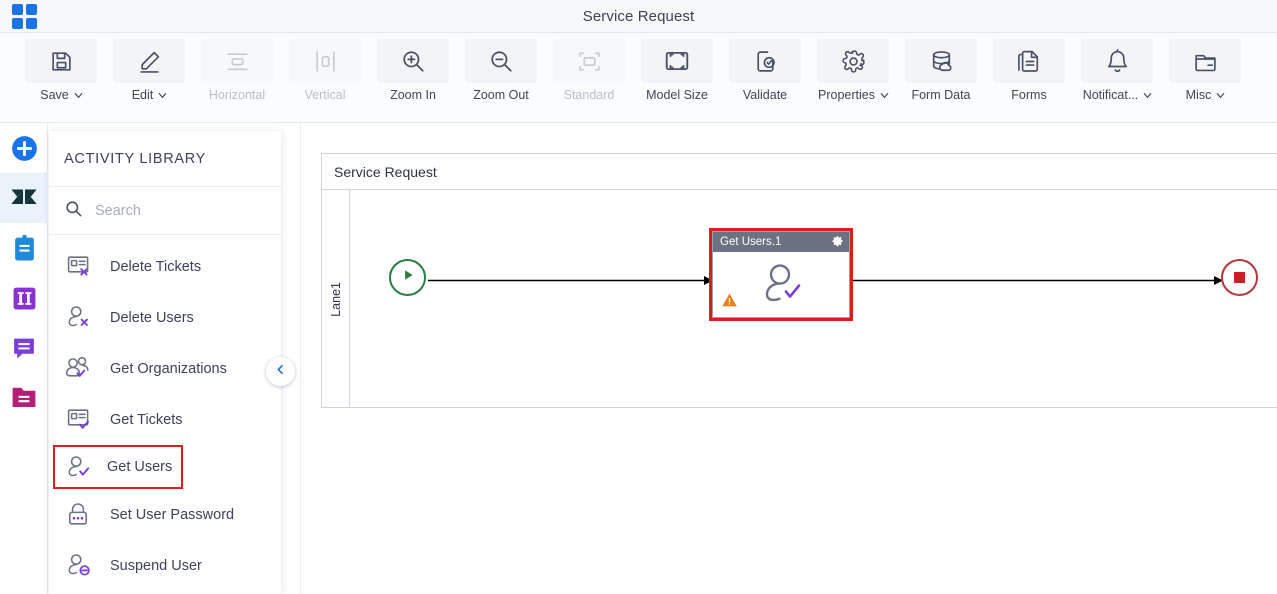  I want to click on plus-circle-icon, so click(24, 148).